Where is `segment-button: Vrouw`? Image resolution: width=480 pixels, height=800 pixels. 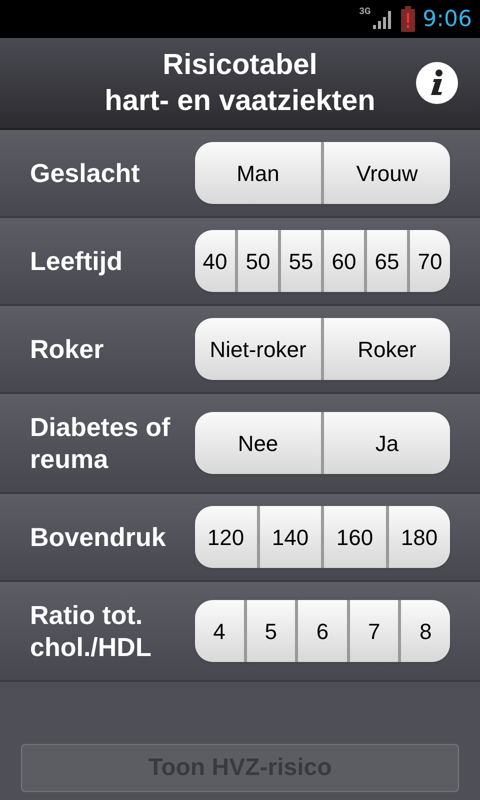 segment-button: Vrouw is located at coordinates (387, 173).